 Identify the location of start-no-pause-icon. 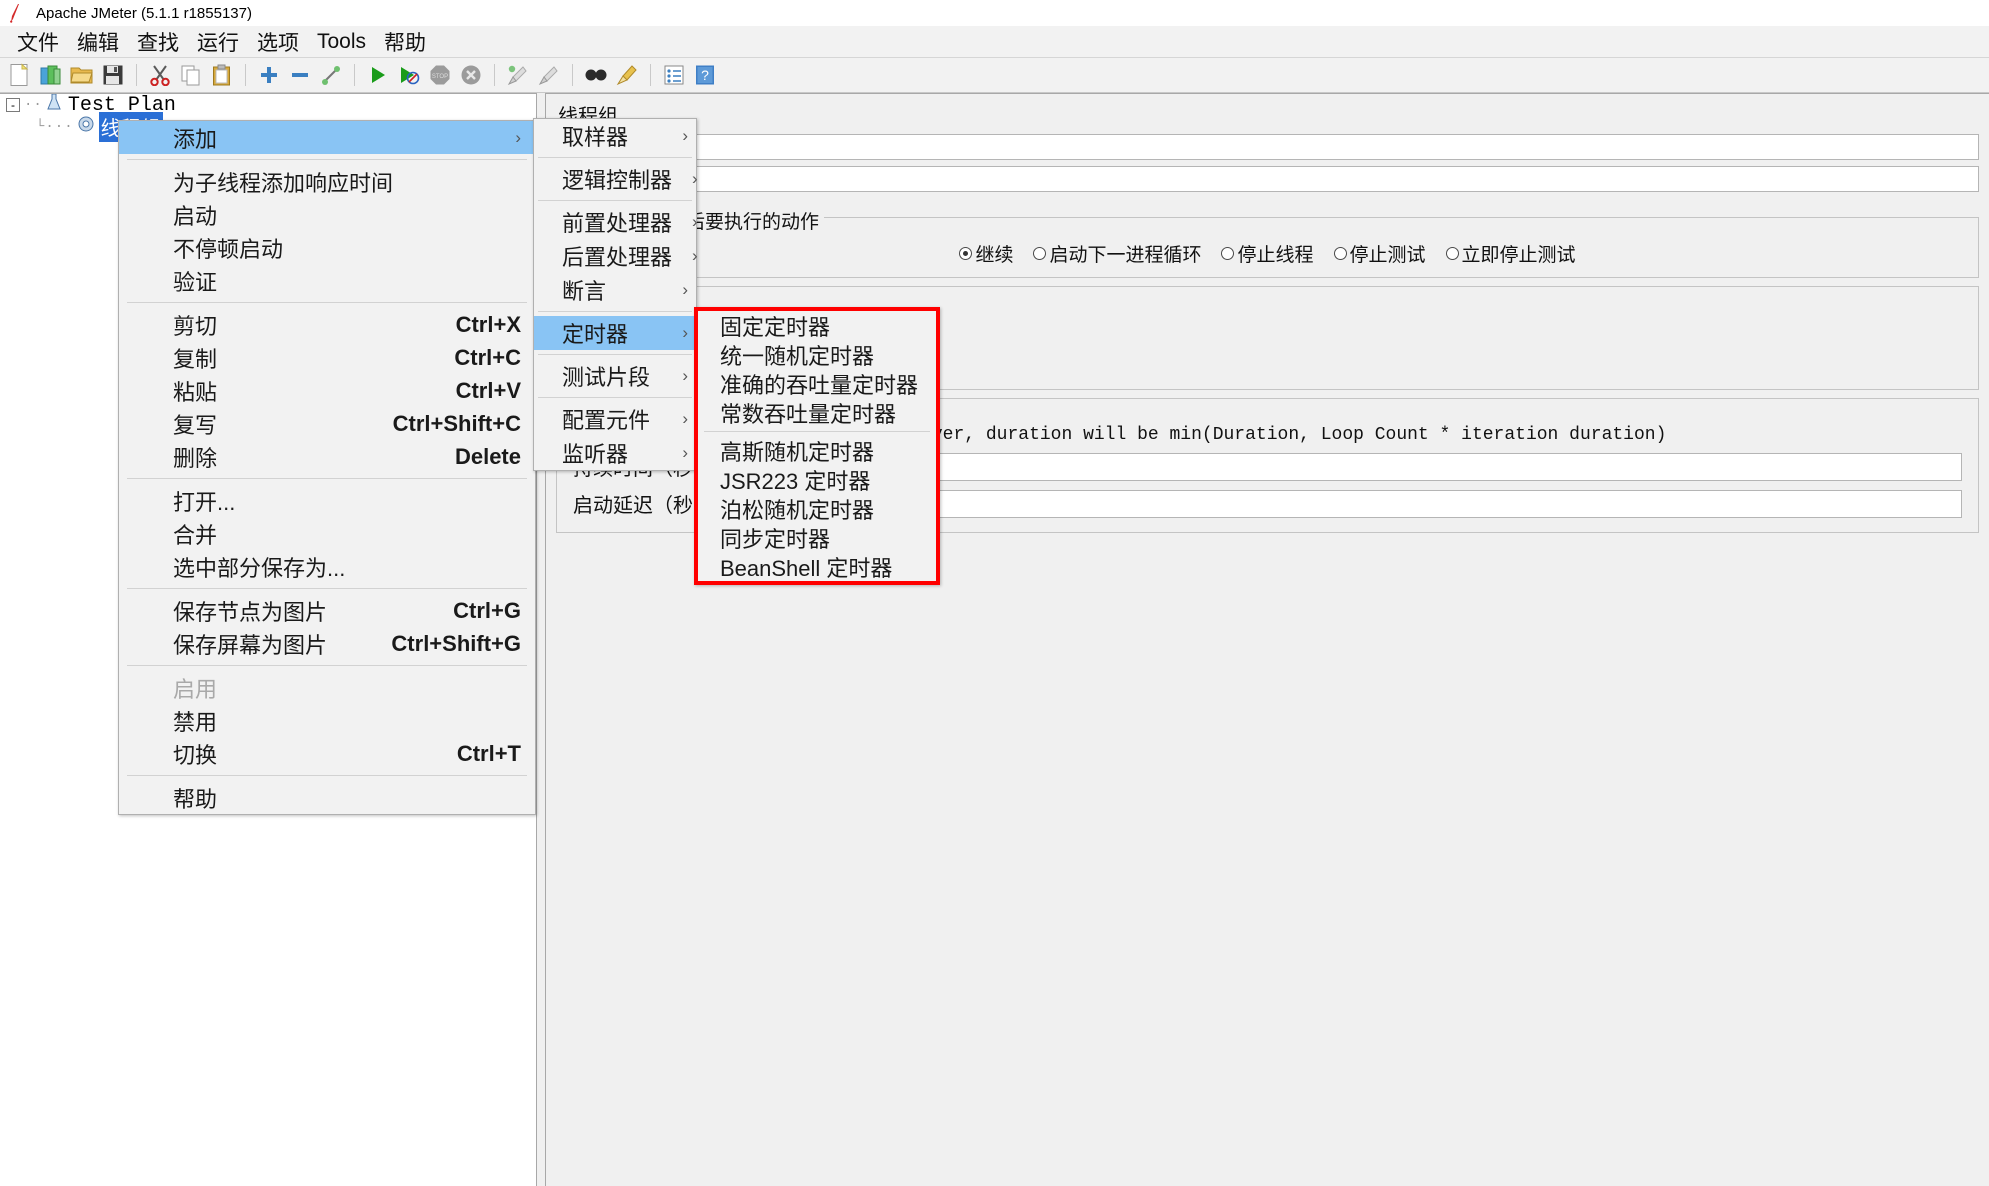
(409, 75).